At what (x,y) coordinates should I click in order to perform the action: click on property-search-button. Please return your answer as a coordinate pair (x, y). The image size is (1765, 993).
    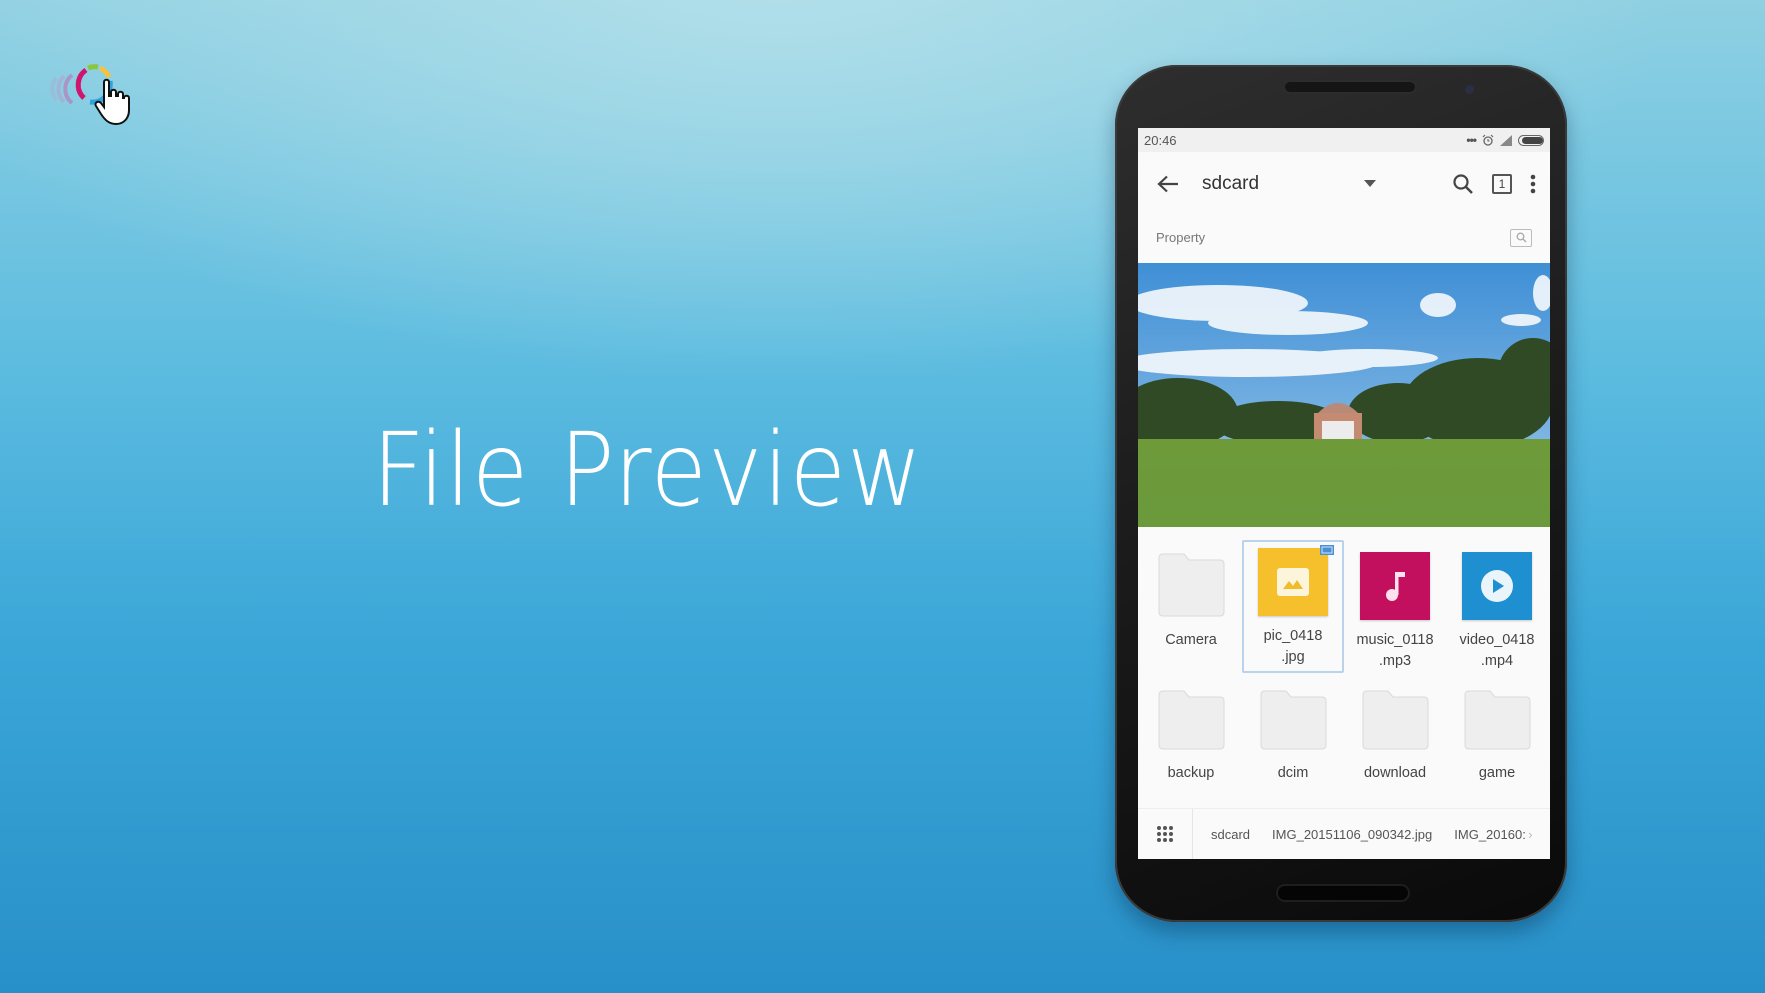
    Looking at the image, I should click on (1521, 237).